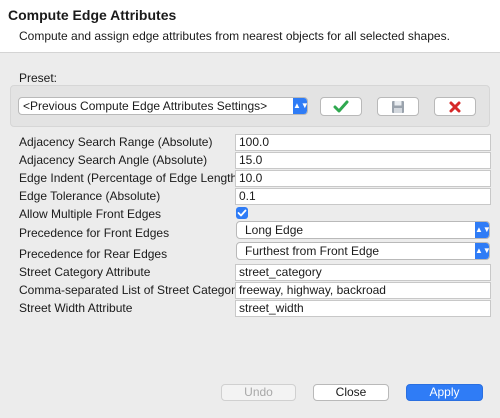 This screenshot has width=500, height=418. What do you see at coordinates (92, 15) in the screenshot?
I see `dialog-title: Compute Edge Attributes` at bounding box center [92, 15].